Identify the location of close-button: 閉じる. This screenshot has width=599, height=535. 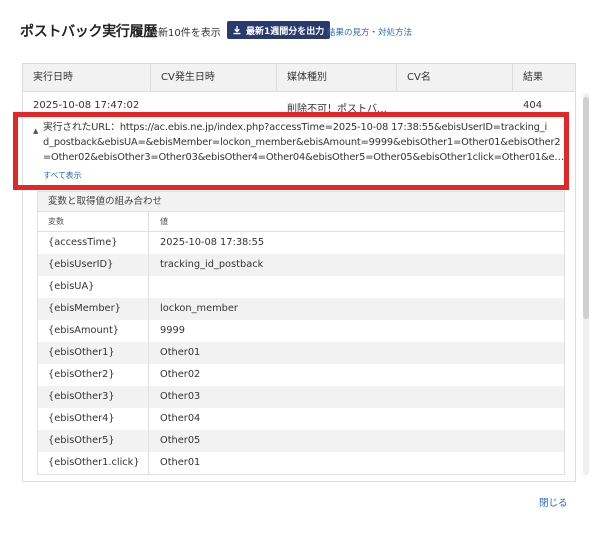
(553, 502).